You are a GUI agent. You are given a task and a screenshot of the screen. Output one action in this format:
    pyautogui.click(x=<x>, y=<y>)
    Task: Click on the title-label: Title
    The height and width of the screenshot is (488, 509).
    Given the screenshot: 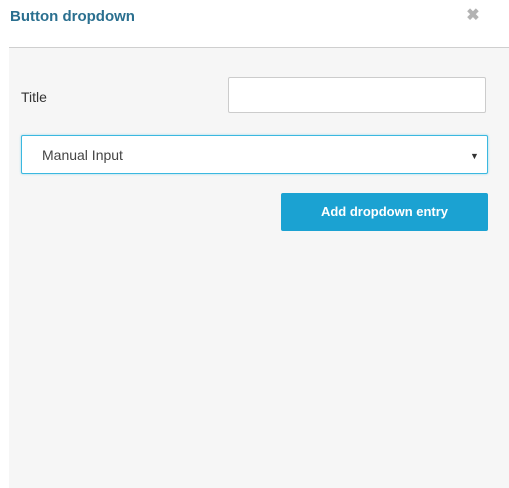 What is the action you would take?
    pyautogui.click(x=34, y=97)
    